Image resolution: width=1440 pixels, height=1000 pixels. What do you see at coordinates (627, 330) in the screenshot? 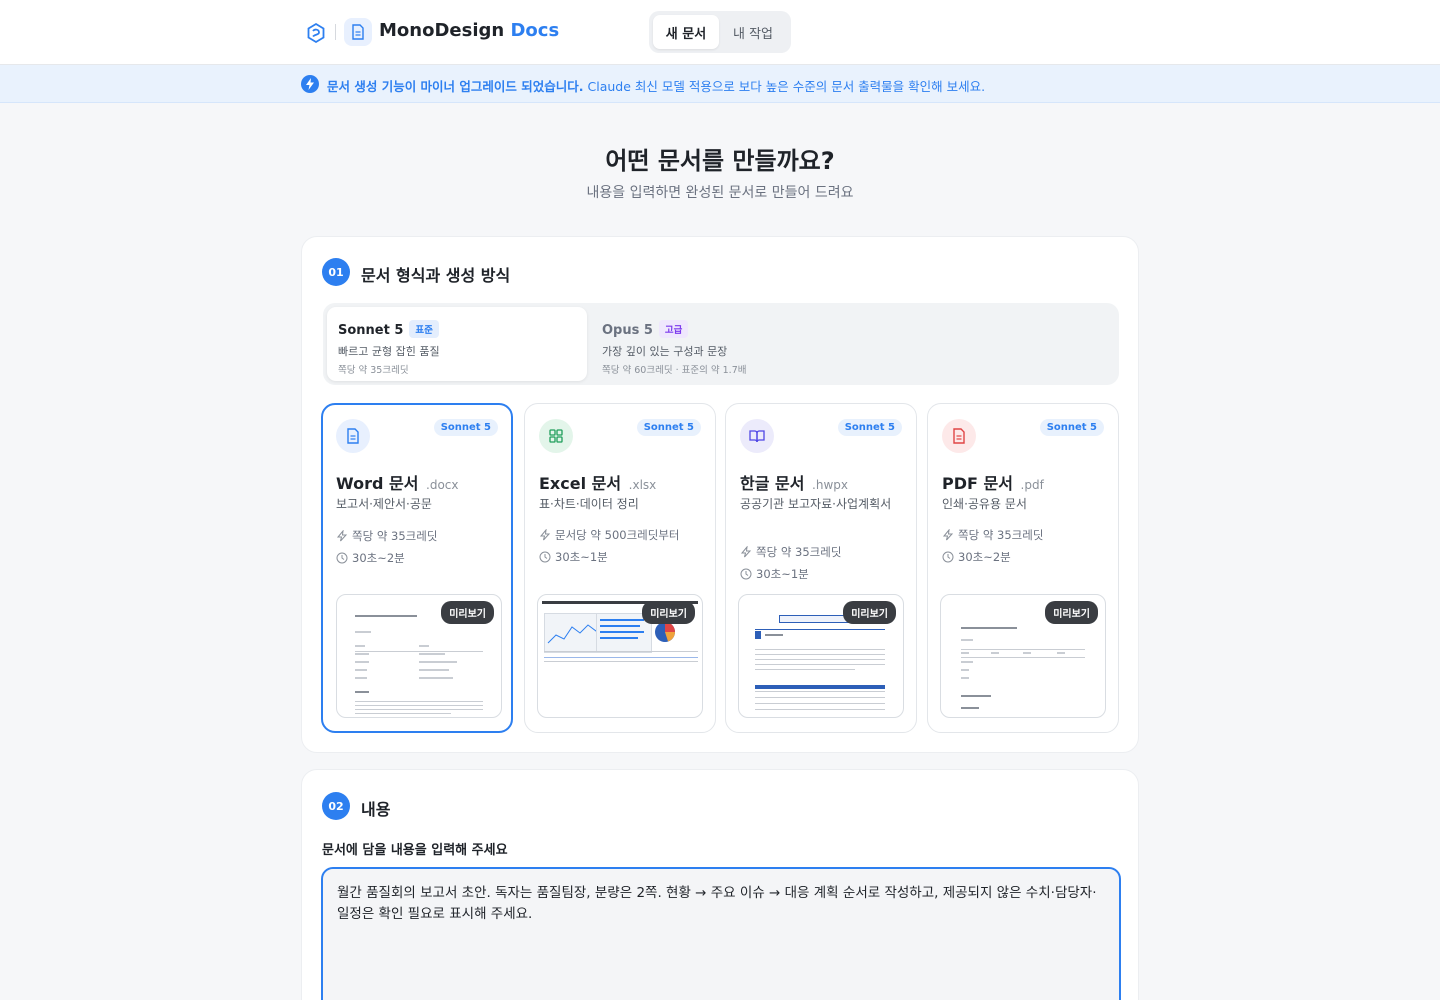
I see `model-name: Opus 5` at bounding box center [627, 330].